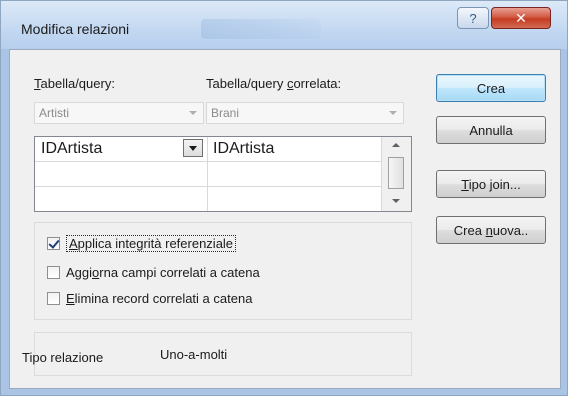 This screenshot has width=570, height=398. I want to click on related-table-query-value: Brani, so click(225, 113).